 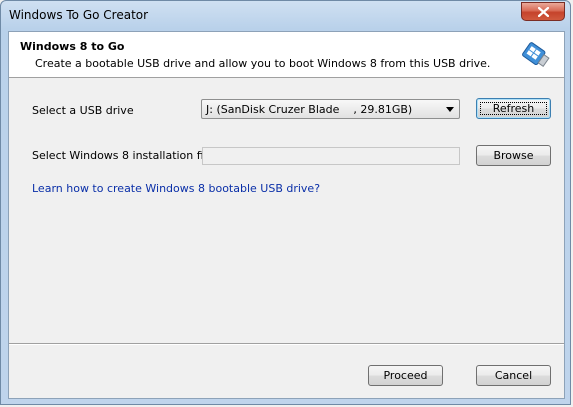 What do you see at coordinates (513, 375) in the screenshot?
I see `cancel-button: Cancel` at bounding box center [513, 375].